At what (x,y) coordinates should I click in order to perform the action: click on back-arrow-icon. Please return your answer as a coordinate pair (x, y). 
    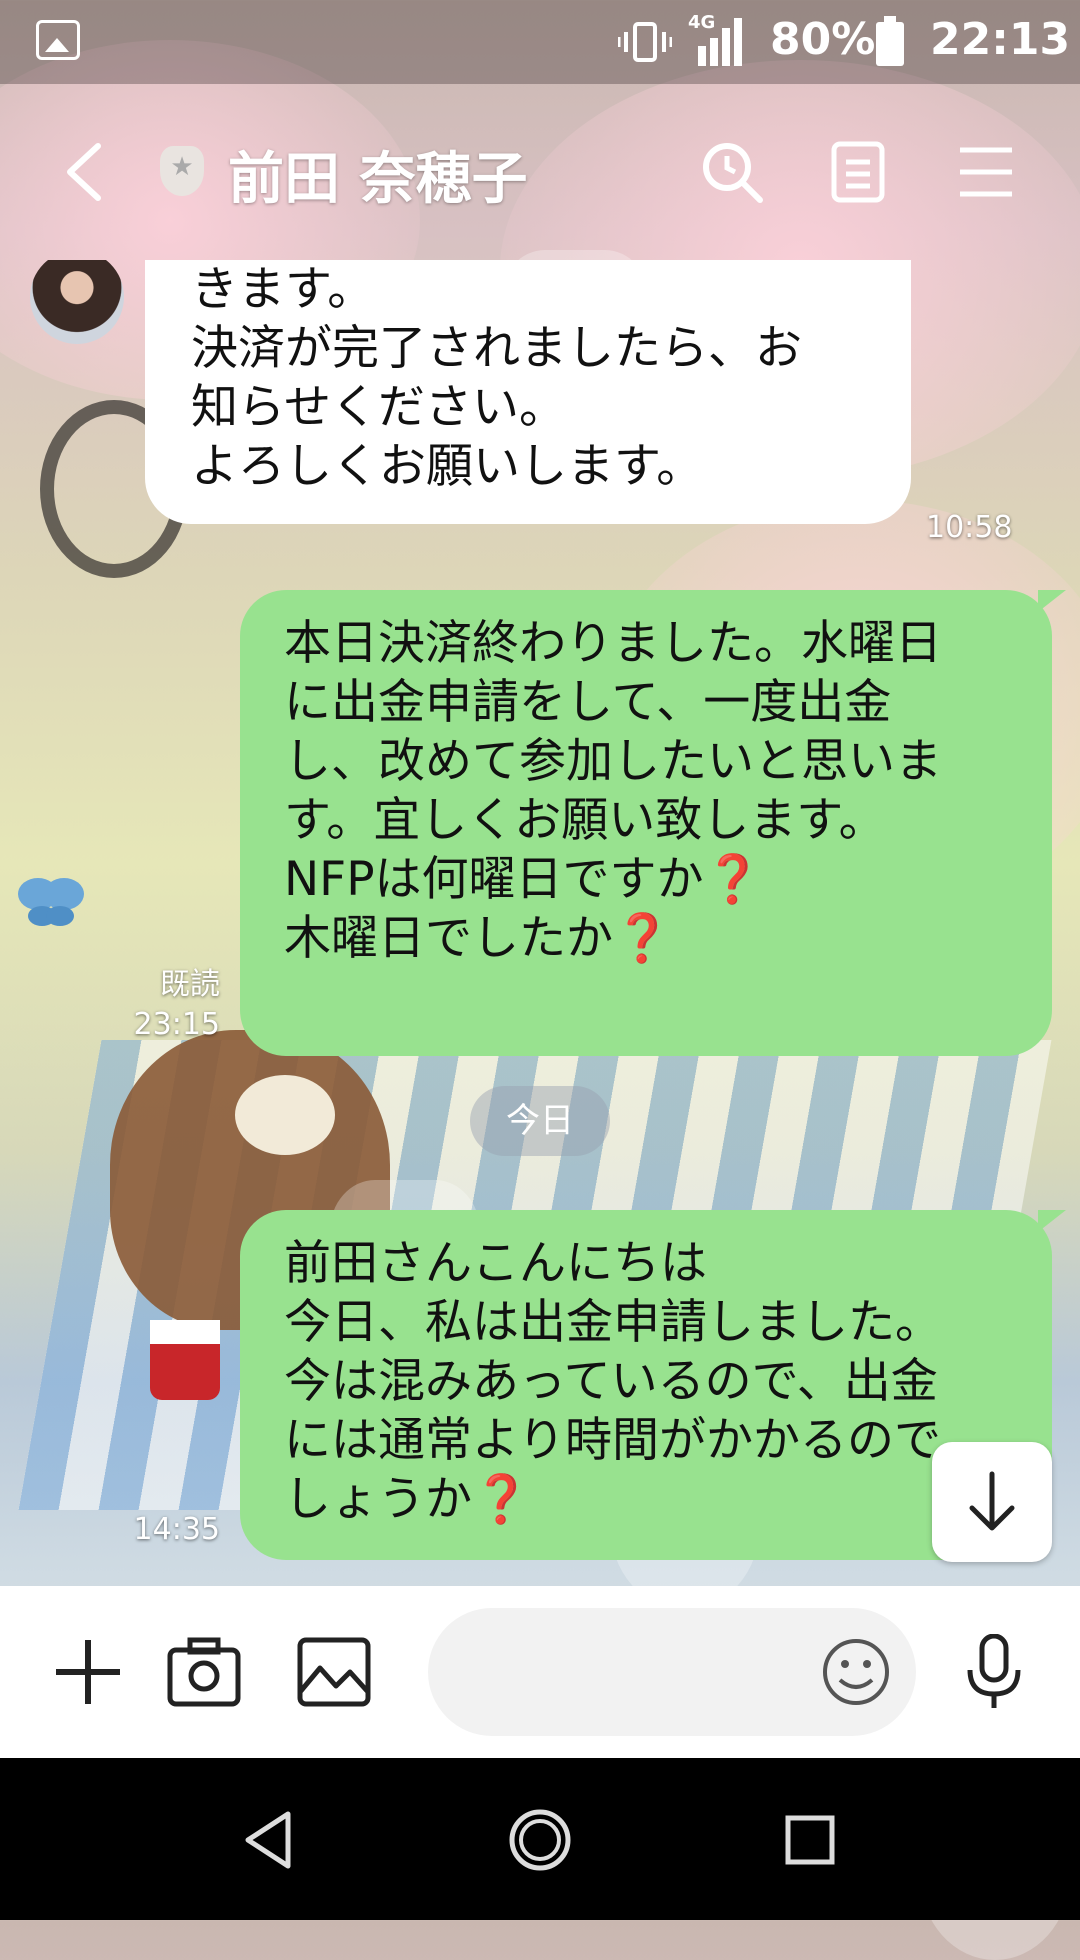
    Looking at the image, I should click on (86, 172).